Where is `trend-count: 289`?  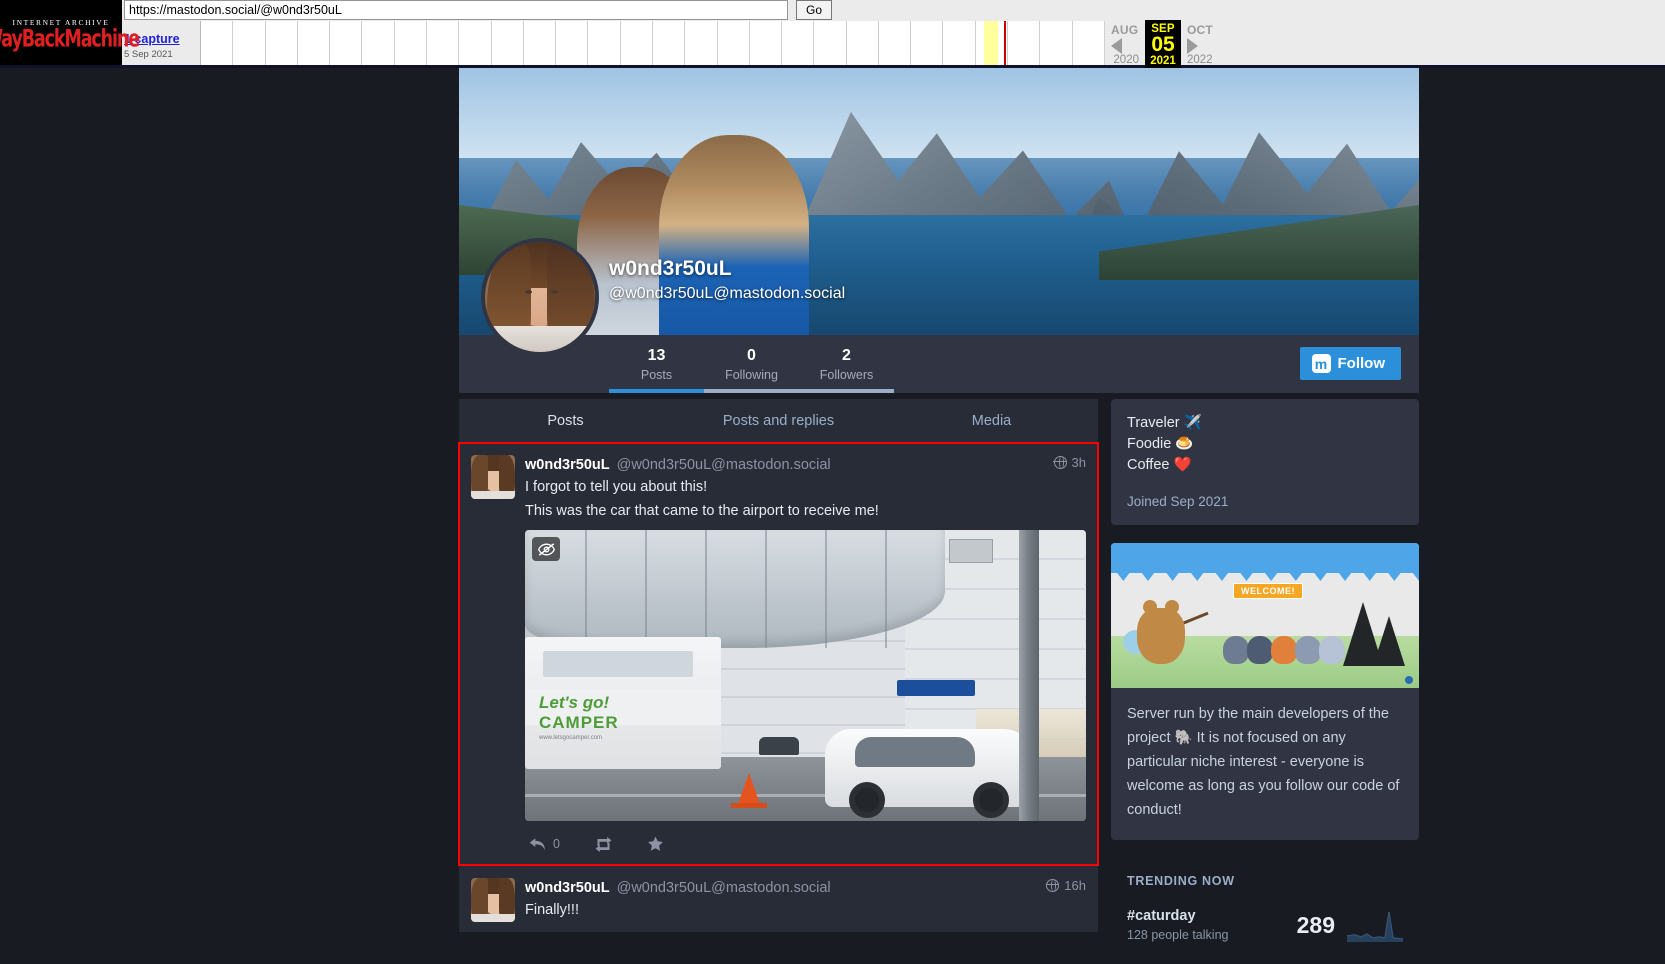
trend-count: 289 is located at coordinates (1315, 924).